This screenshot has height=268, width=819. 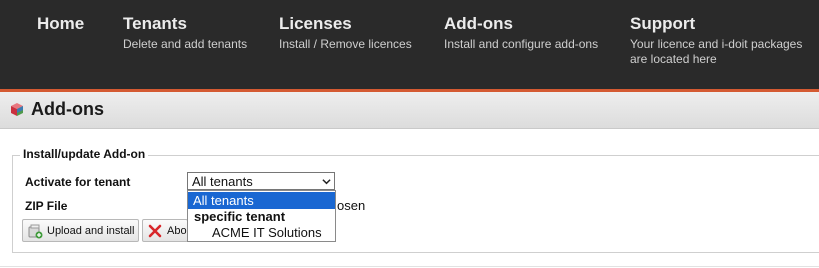 What do you see at coordinates (91, 231) in the screenshot?
I see `upload-install-label: Upload and install` at bounding box center [91, 231].